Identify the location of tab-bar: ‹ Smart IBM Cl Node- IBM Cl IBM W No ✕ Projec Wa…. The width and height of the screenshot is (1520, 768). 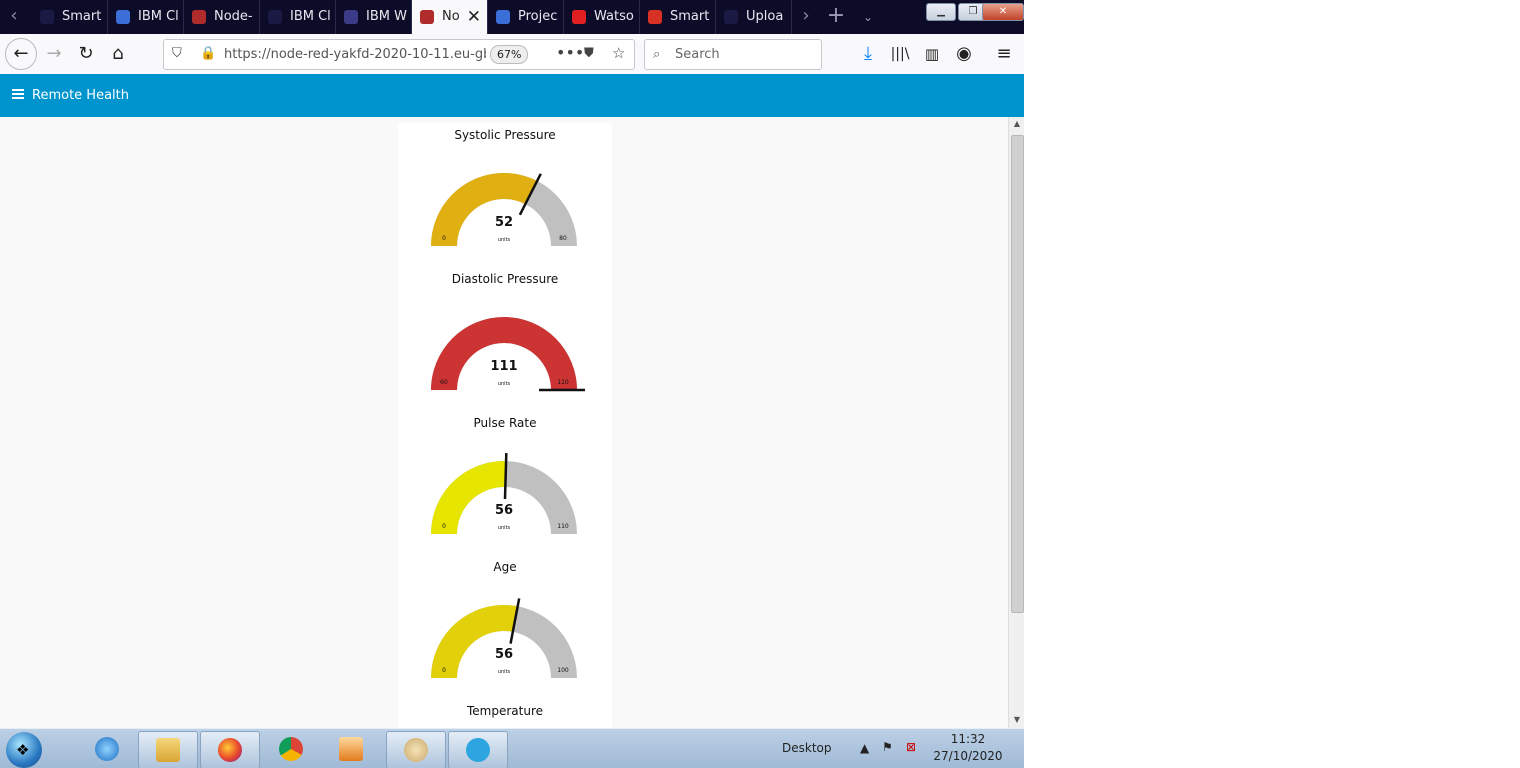
(512, 17).